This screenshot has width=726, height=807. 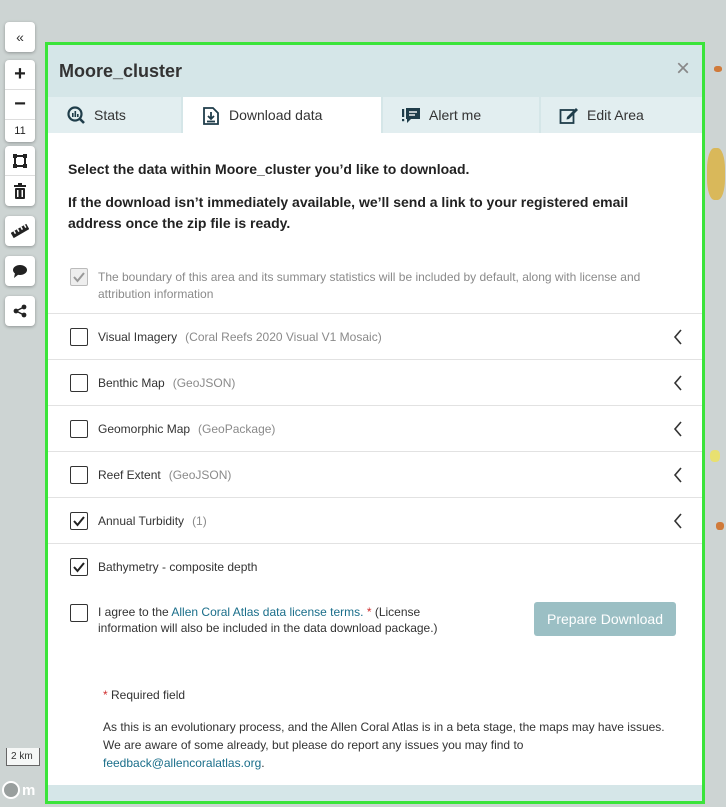 What do you see at coordinates (121, 70) in the screenshot?
I see `panel-title: Moore_cluster` at bounding box center [121, 70].